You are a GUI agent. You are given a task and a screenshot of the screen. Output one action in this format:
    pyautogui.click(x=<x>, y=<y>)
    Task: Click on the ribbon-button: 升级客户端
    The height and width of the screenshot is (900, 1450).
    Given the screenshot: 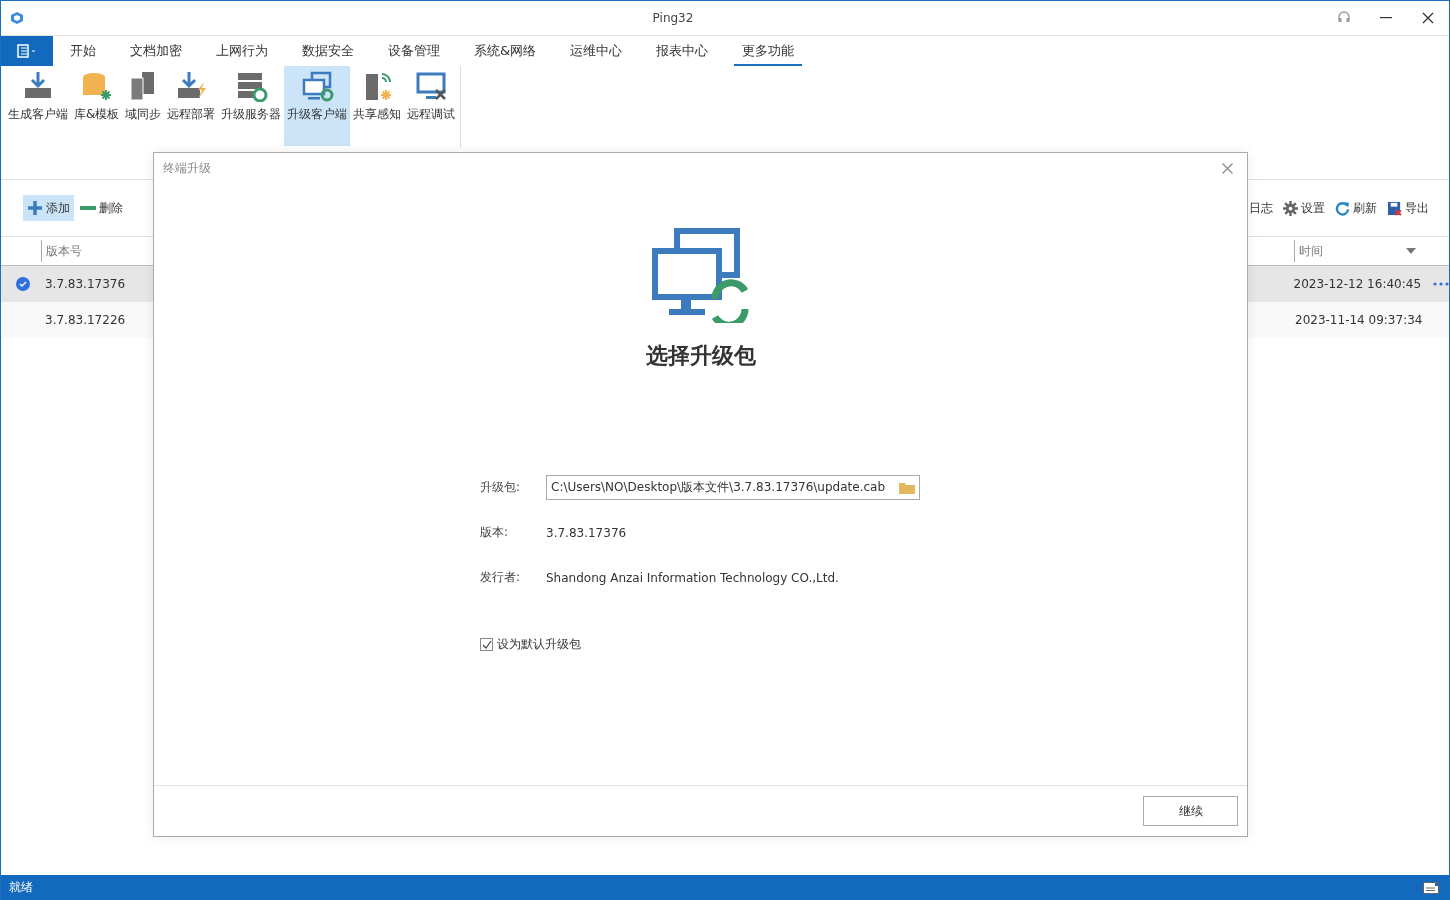 What is the action you would take?
    pyautogui.click(x=317, y=106)
    